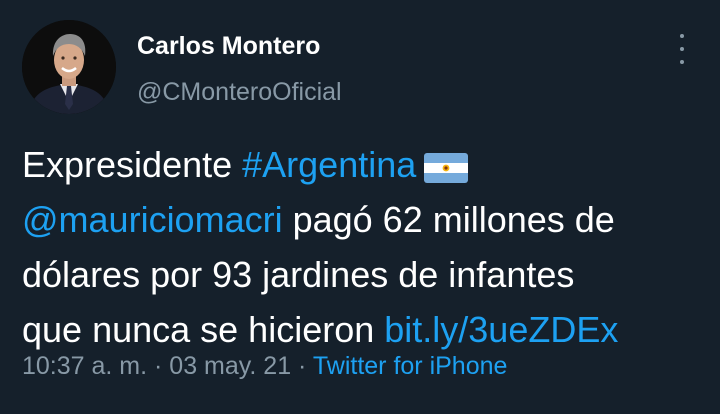 This screenshot has width=720, height=414. Describe the element at coordinates (448, 219) in the screenshot. I see `tweet-text-segment: pagó 62 millones de` at that location.